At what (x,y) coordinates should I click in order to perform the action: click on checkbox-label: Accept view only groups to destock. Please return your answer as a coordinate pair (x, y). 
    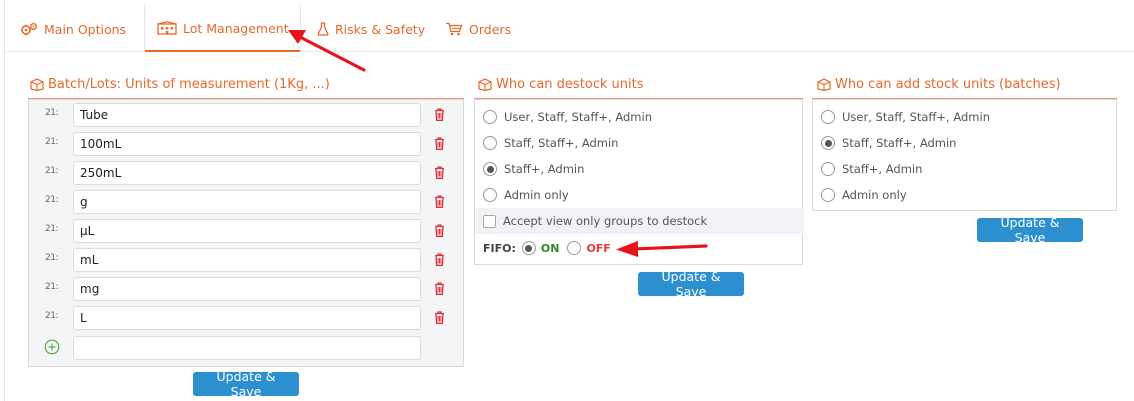
    Looking at the image, I should click on (605, 221).